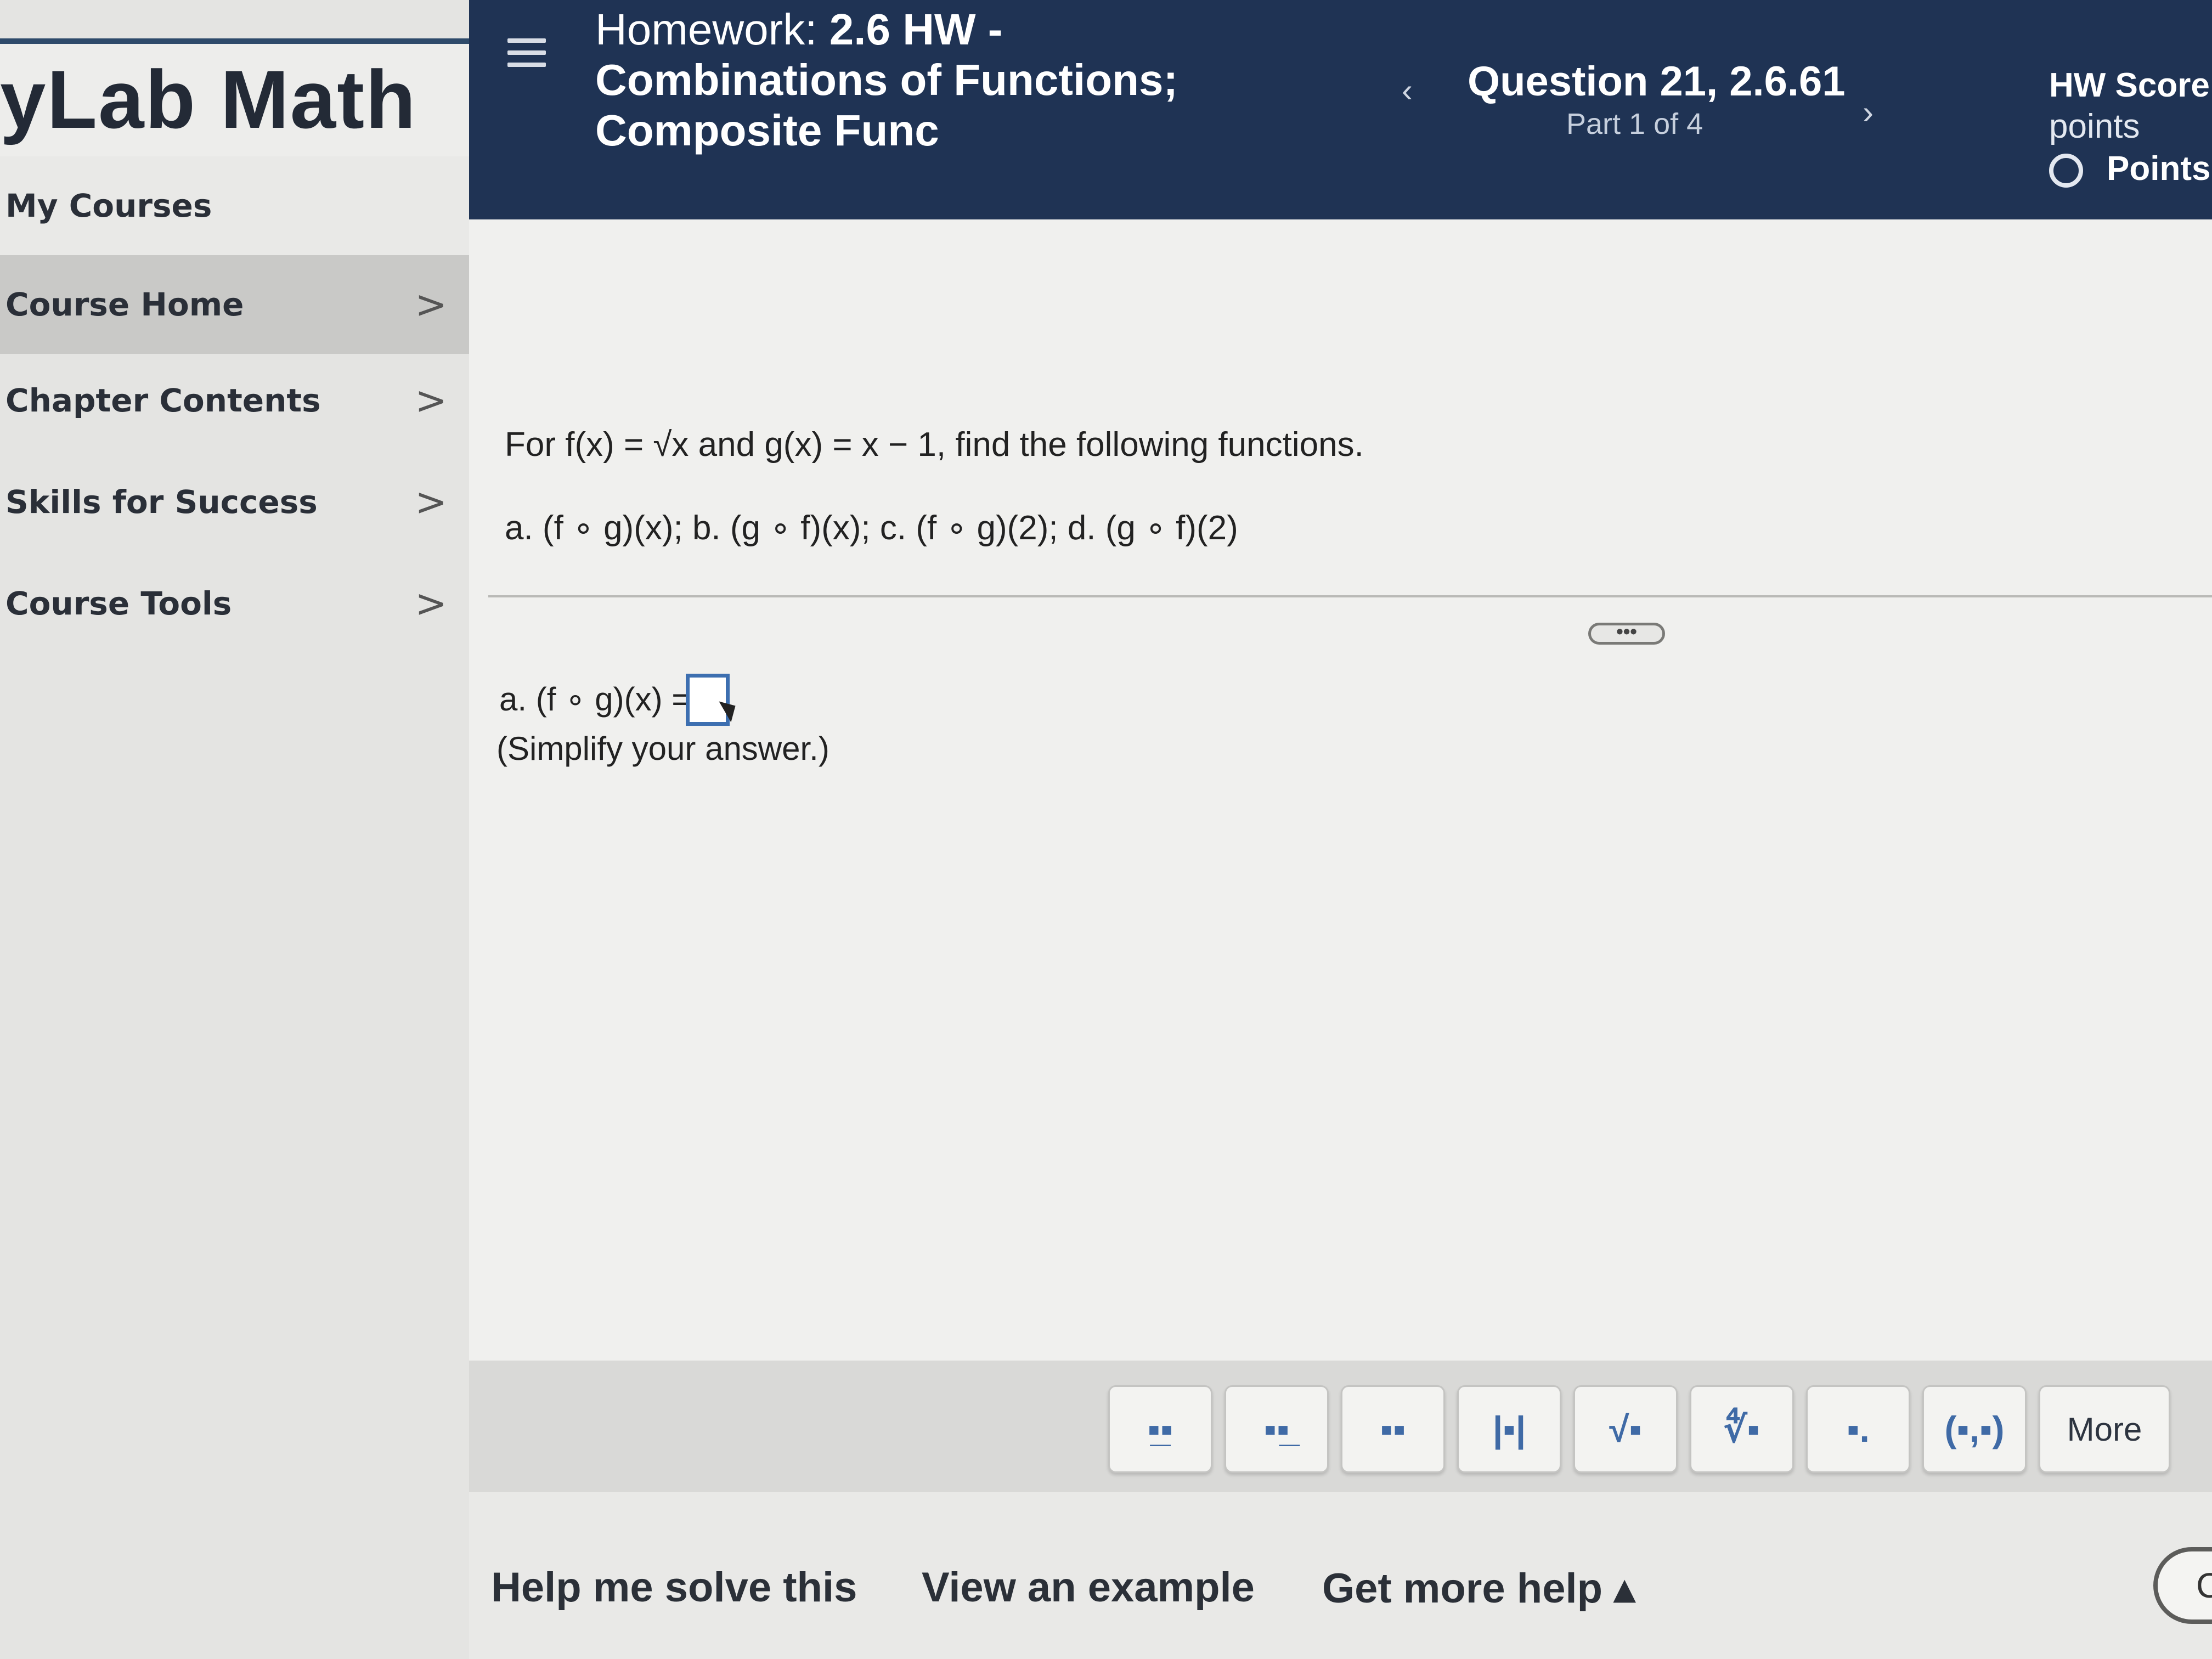  What do you see at coordinates (1160, 1429) in the screenshot?
I see `fraction-icon: ▪̲▪` at bounding box center [1160, 1429].